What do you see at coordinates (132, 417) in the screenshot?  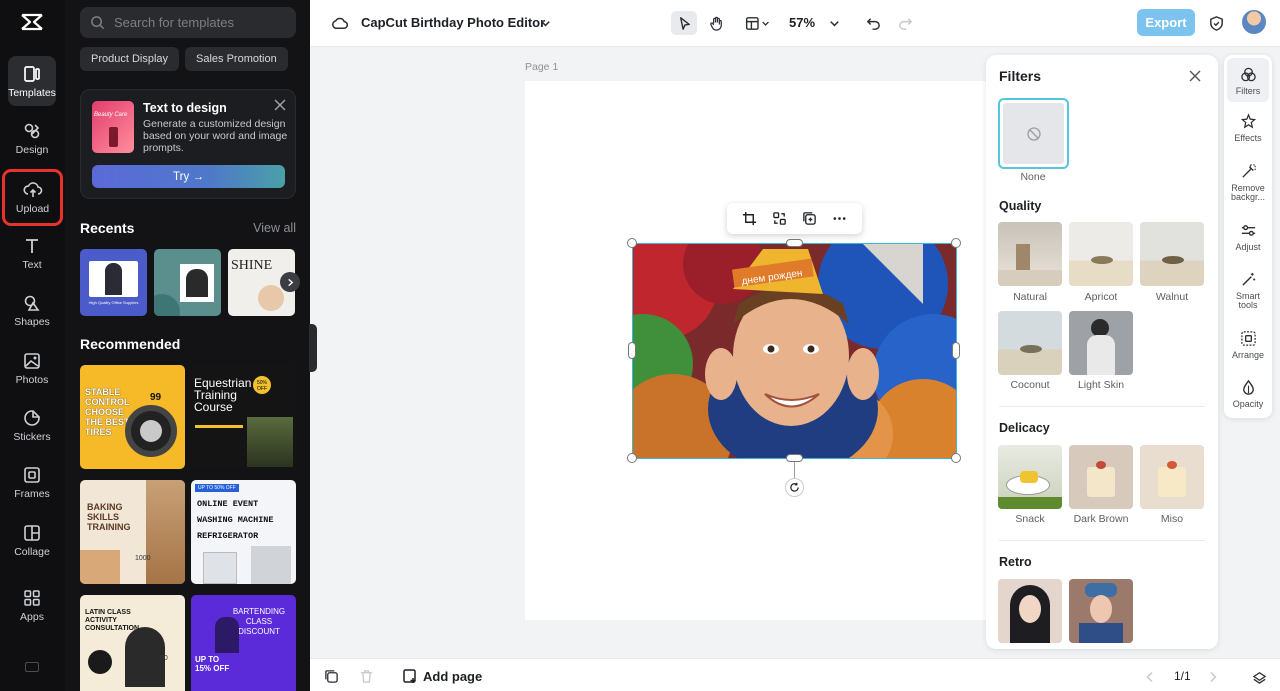 I see `recommended-template: STABLE CONTROL CHOOSE THE BEST TIRES 99` at bounding box center [132, 417].